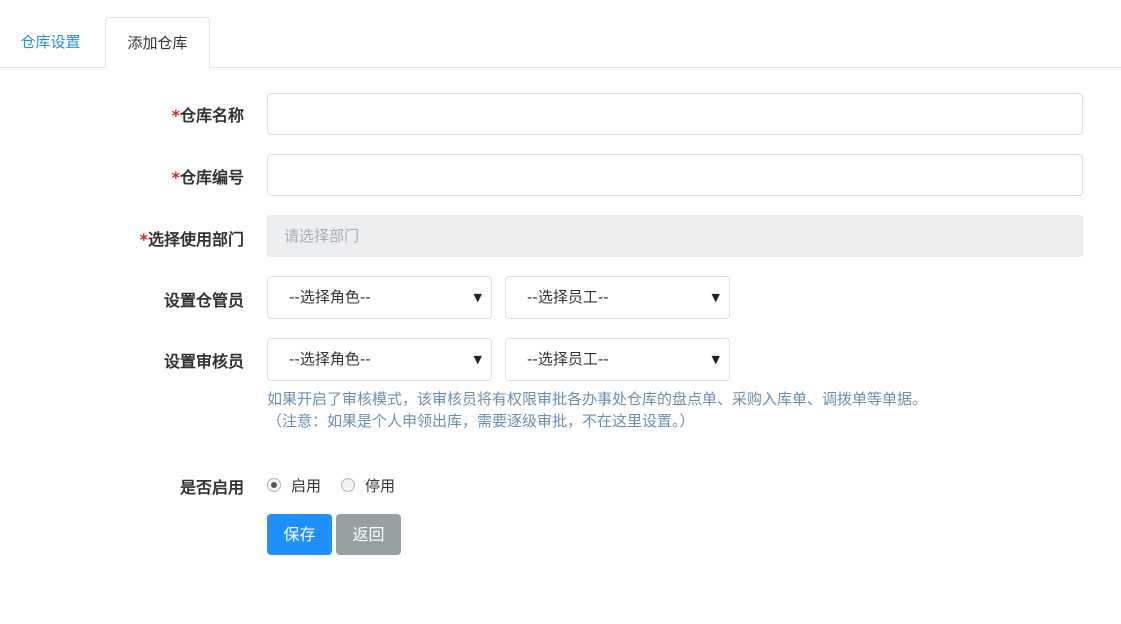  I want to click on warehouse-name-label: *仓库名称, so click(208, 114).